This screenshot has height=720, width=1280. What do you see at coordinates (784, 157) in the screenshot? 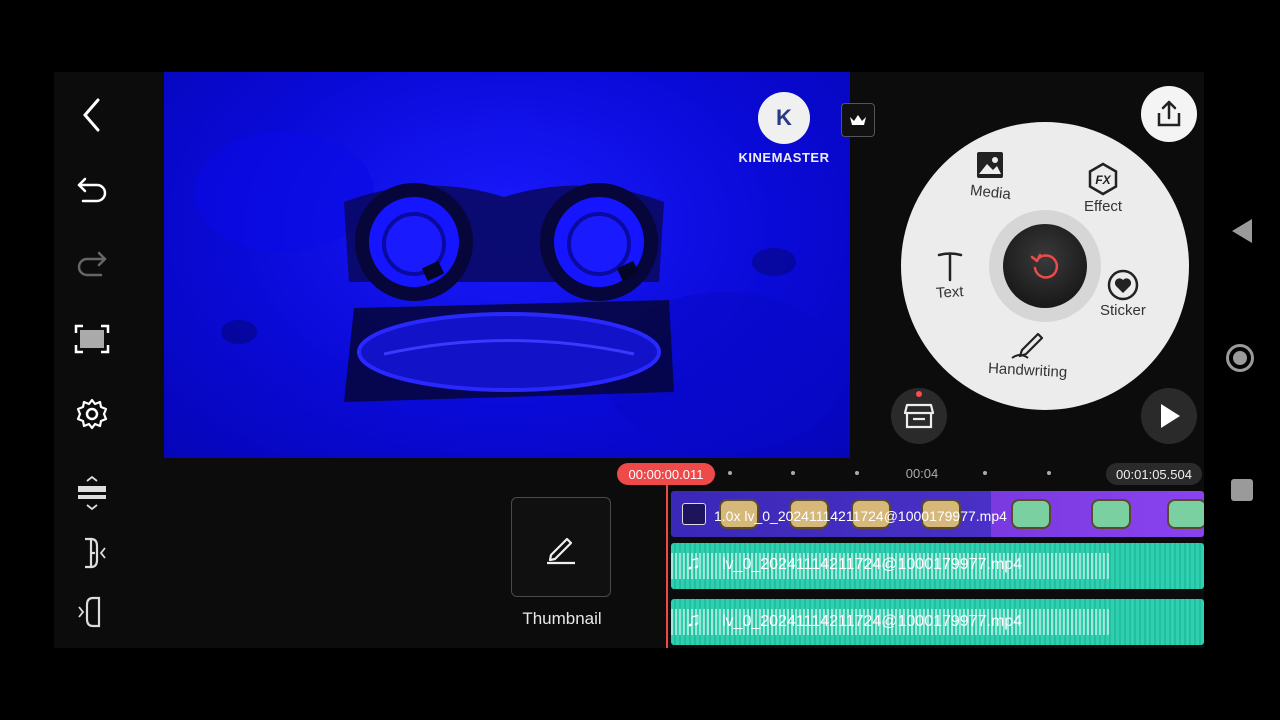
I see `watermark-text: KINEMASTER` at bounding box center [784, 157].